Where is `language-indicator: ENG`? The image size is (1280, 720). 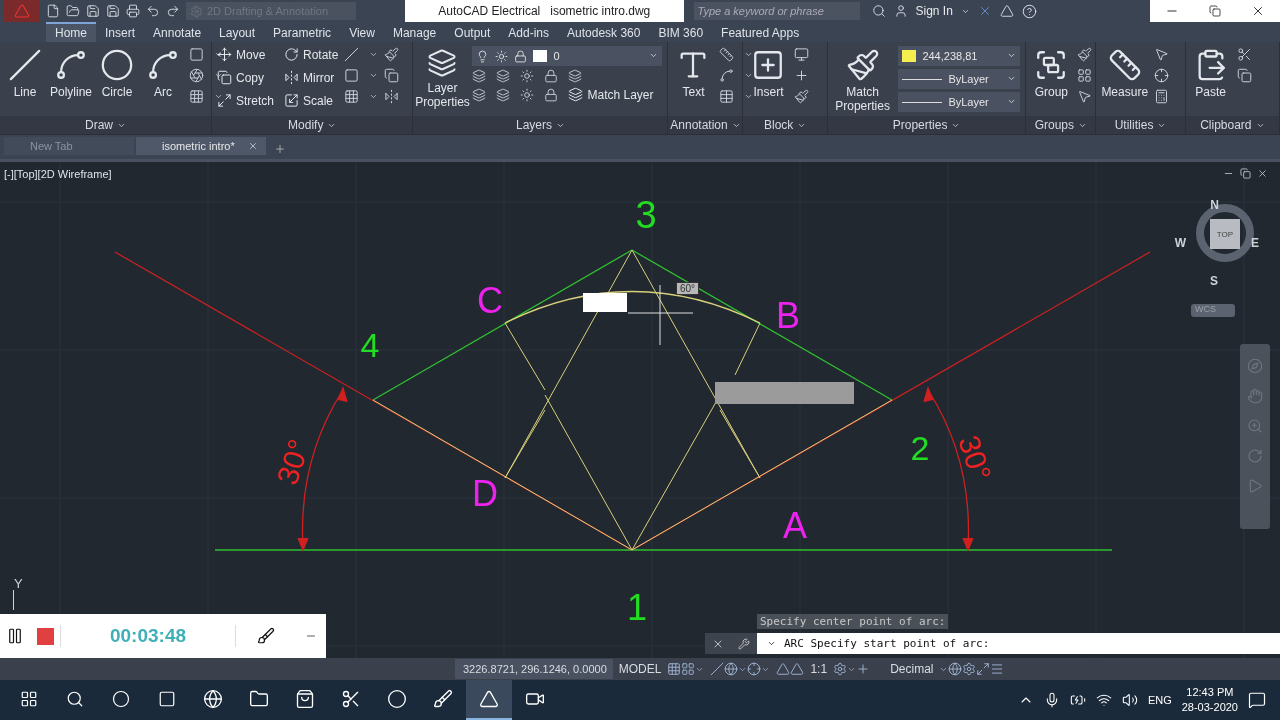 language-indicator: ENG is located at coordinates (1159, 700).